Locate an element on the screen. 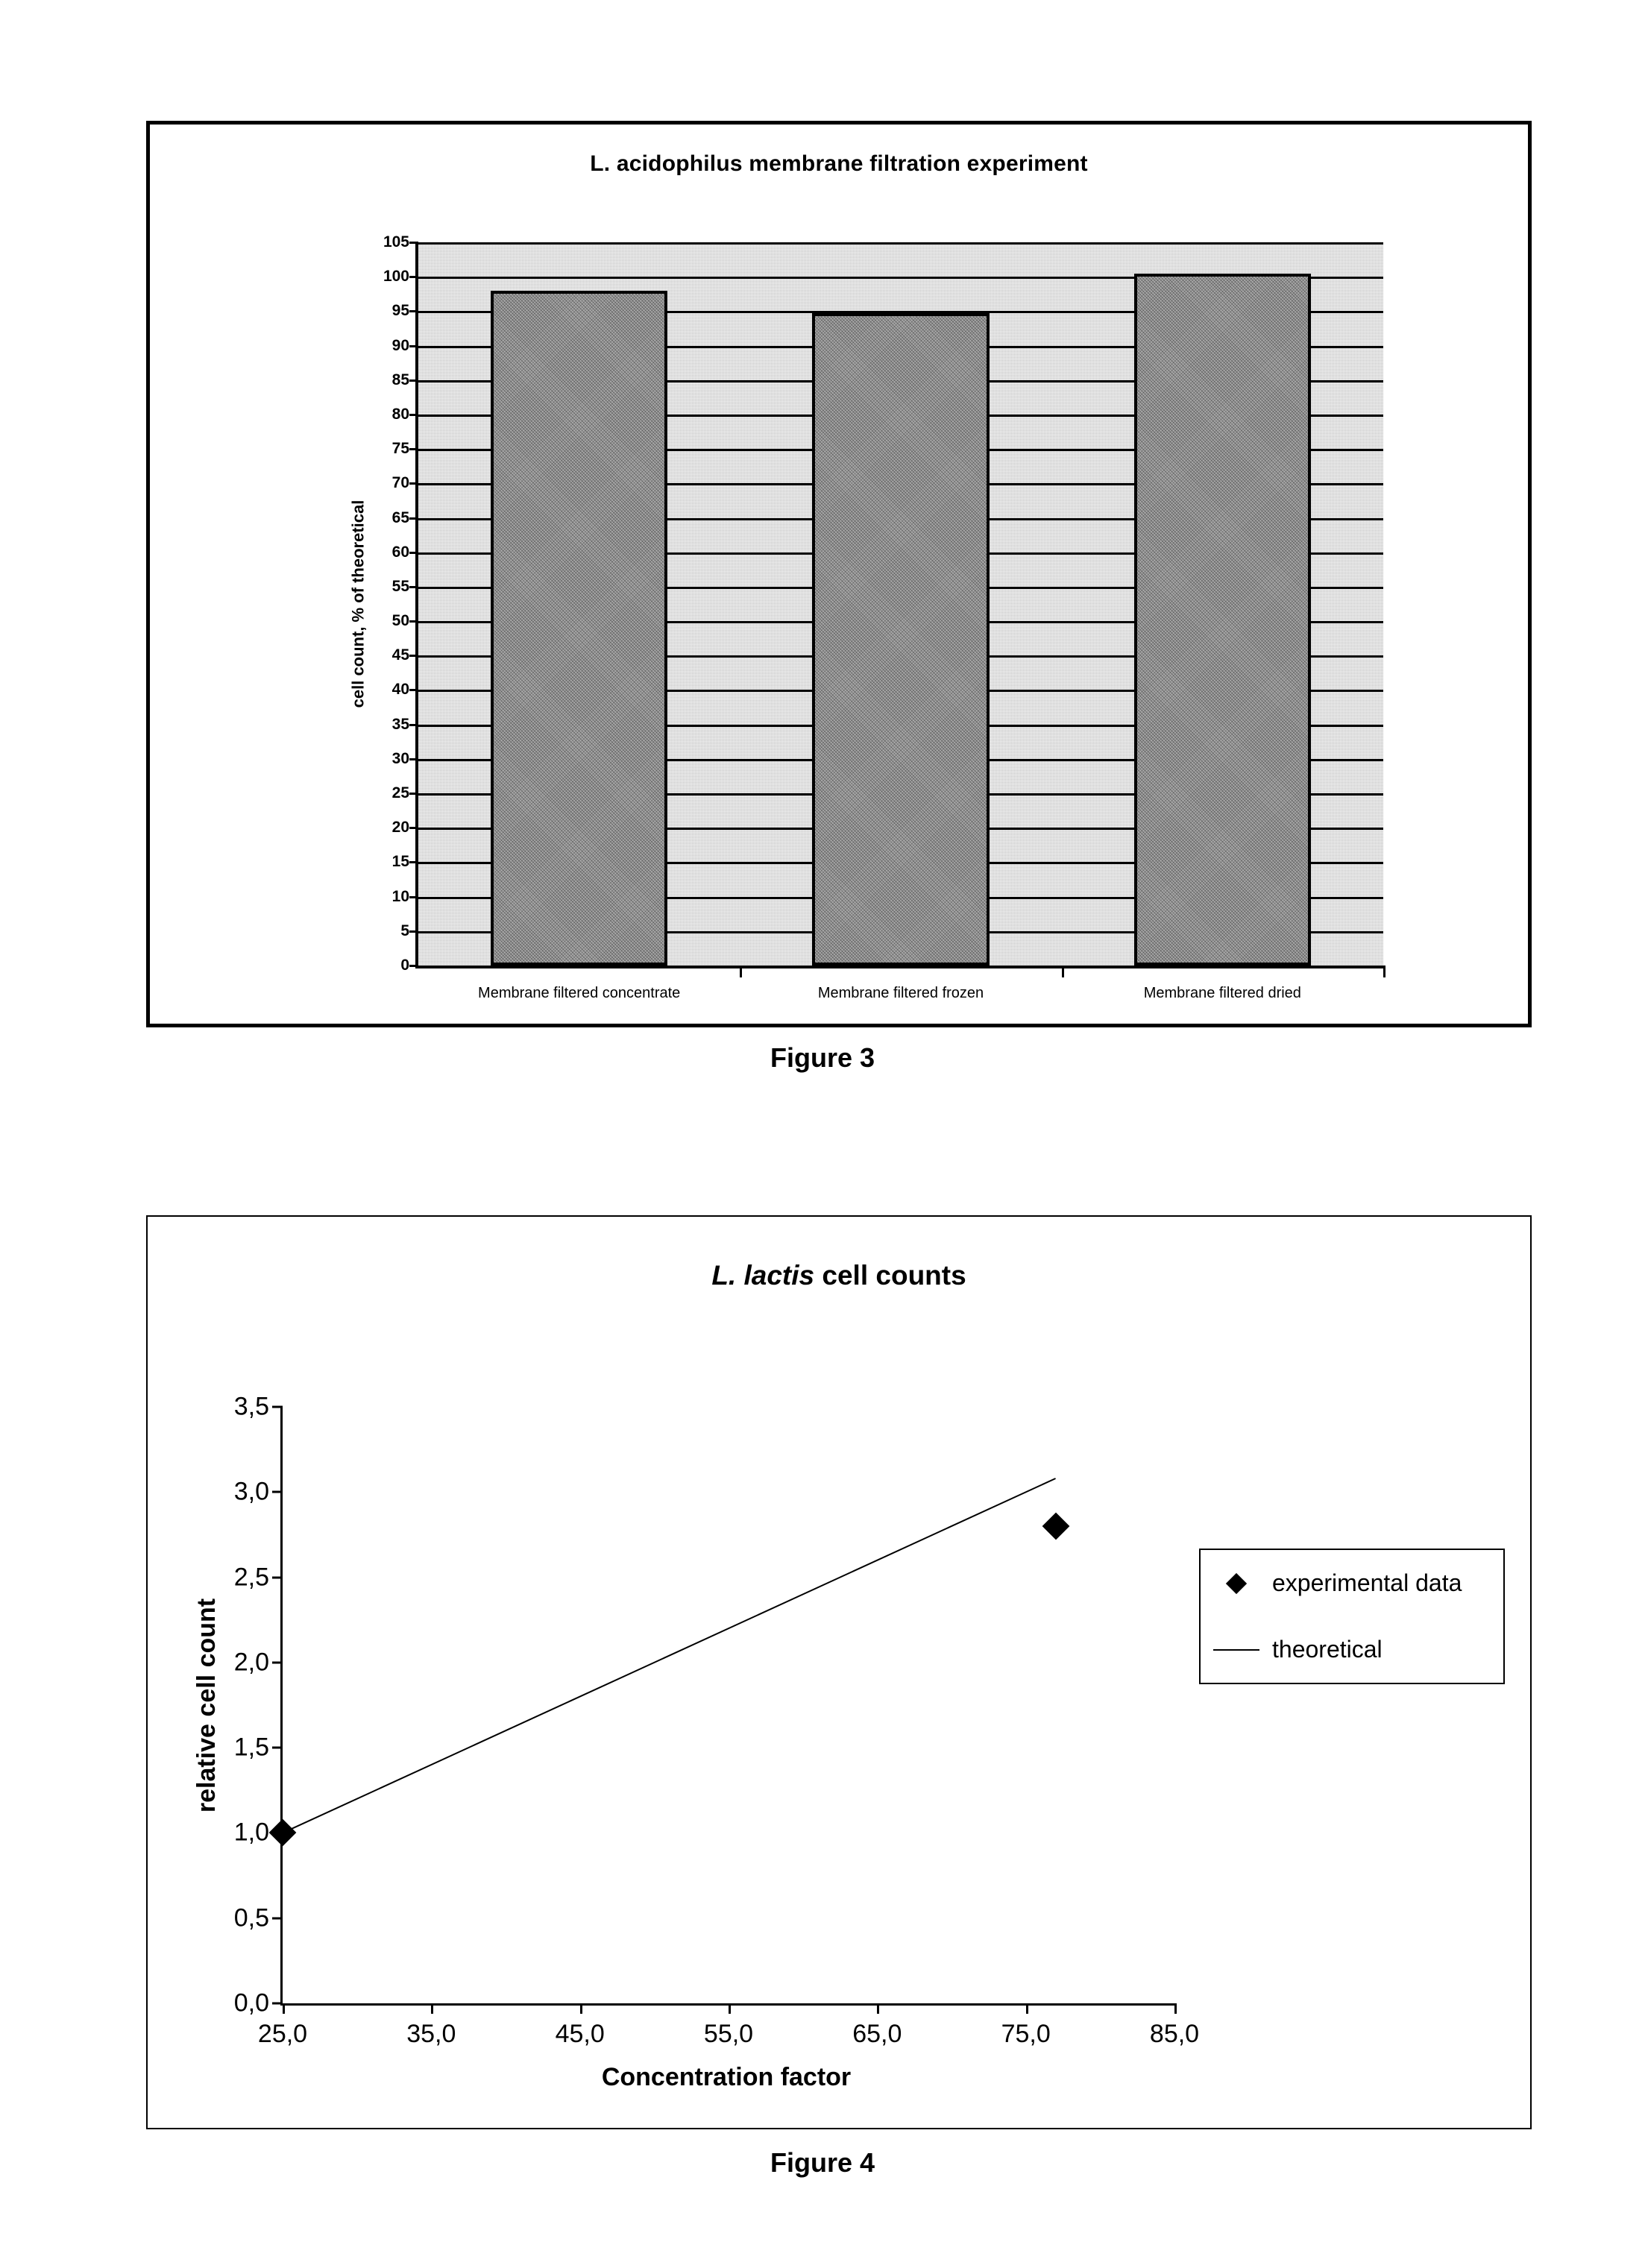  x-axis-tick-label: 25,0 is located at coordinates (282, 2034).